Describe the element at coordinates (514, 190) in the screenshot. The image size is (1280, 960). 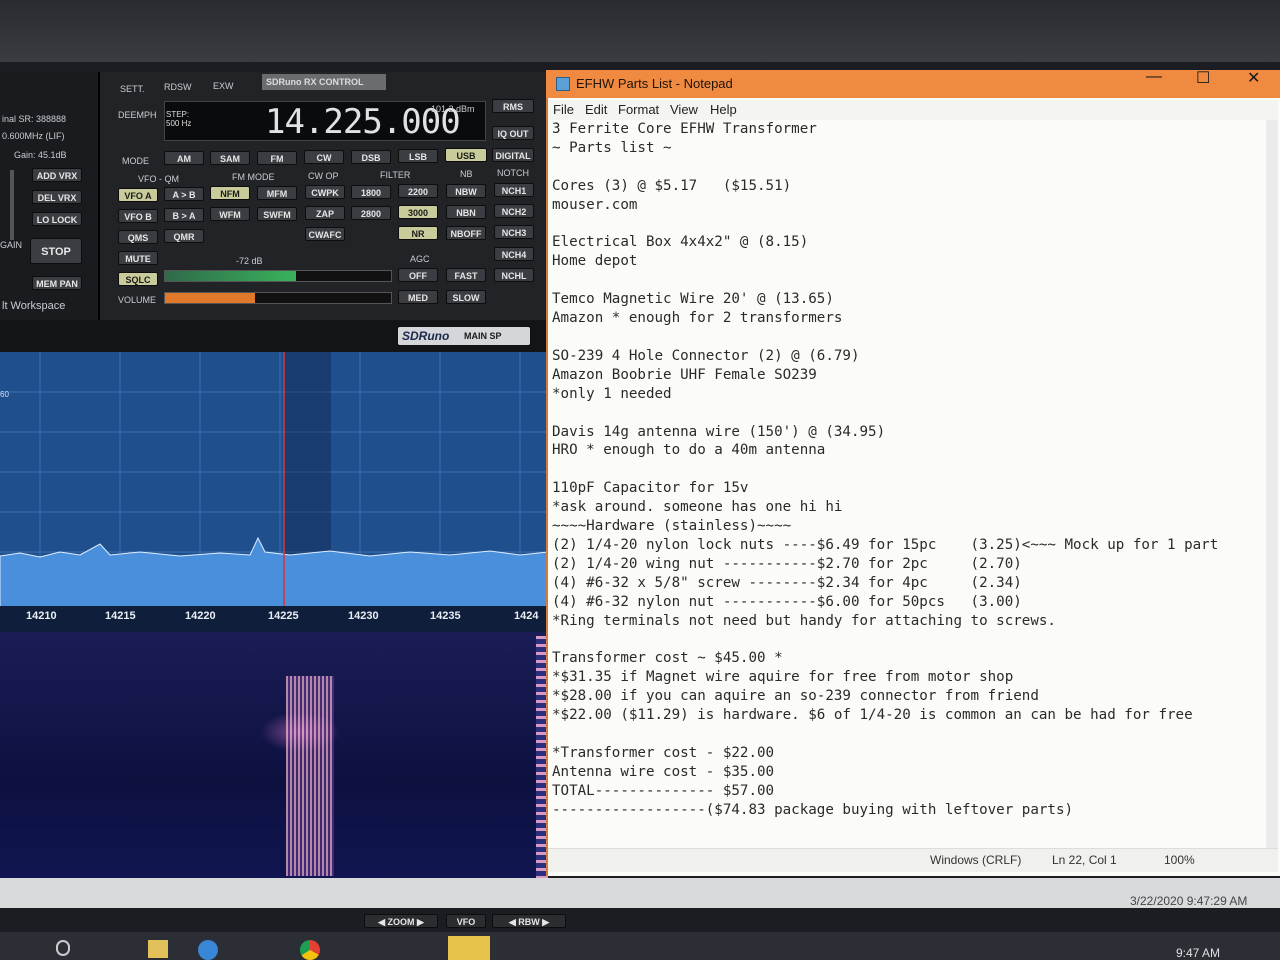
I see `nch1-button: NCH1` at that location.